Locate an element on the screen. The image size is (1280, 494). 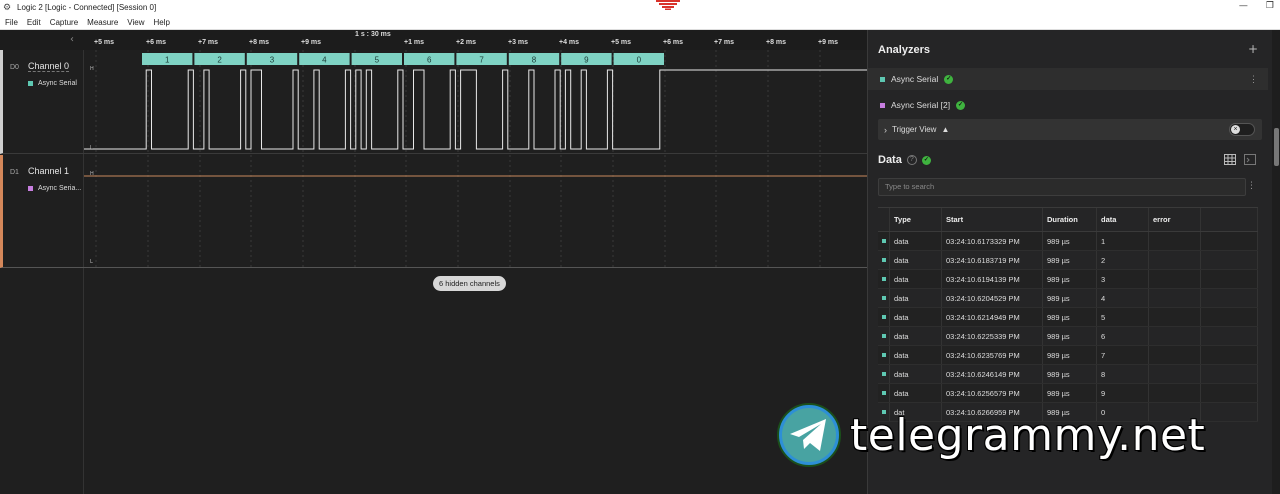
hidden-channels-button: 6 hidden channels is located at coordinates (469, 283).